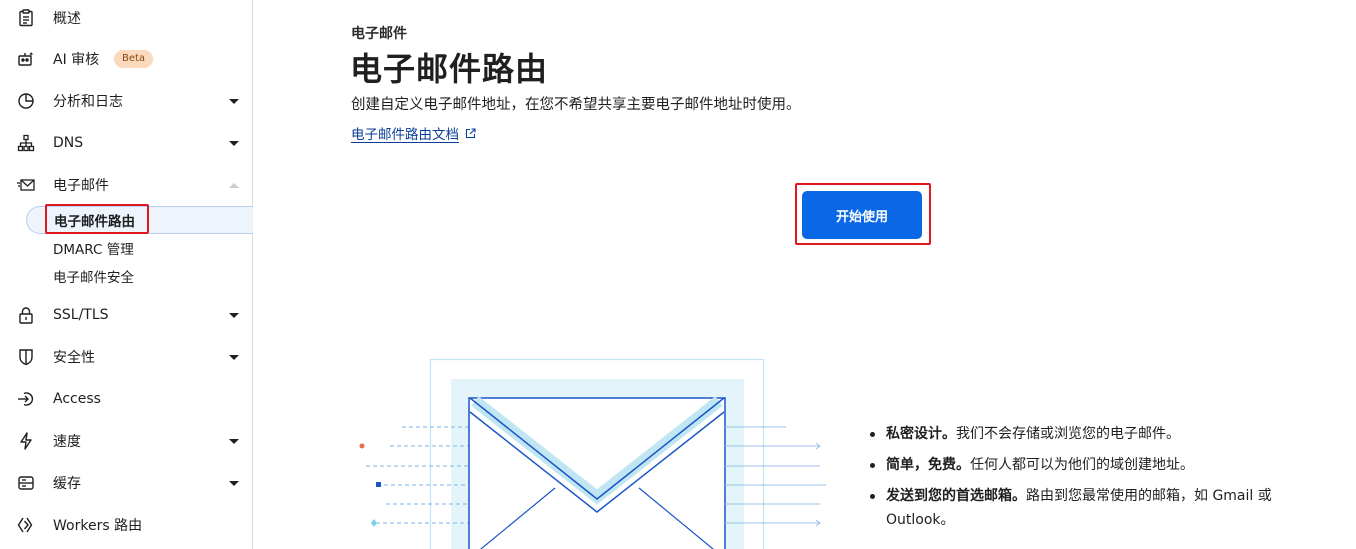 The width and height of the screenshot is (1356, 549). What do you see at coordinates (921, 434) in the screenshot?
I see `feature-title: 私密设计。` at bounding box center [921, 434].